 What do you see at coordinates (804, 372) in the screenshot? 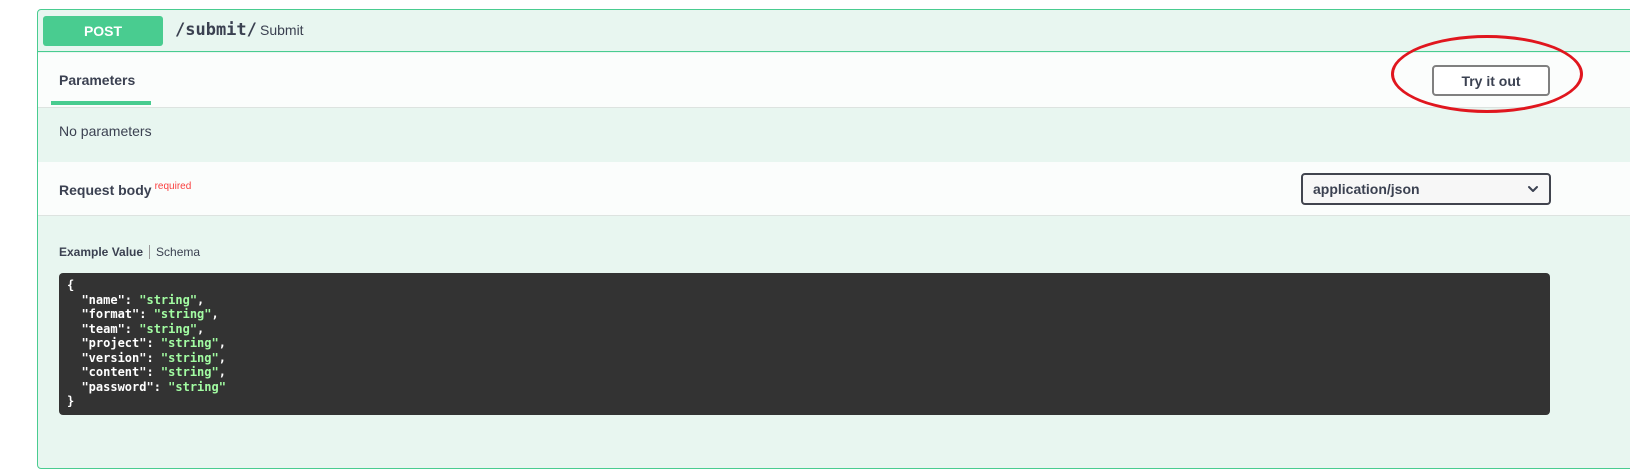
I see `code-line: "content": "string",` at bounding box center [804, 372].